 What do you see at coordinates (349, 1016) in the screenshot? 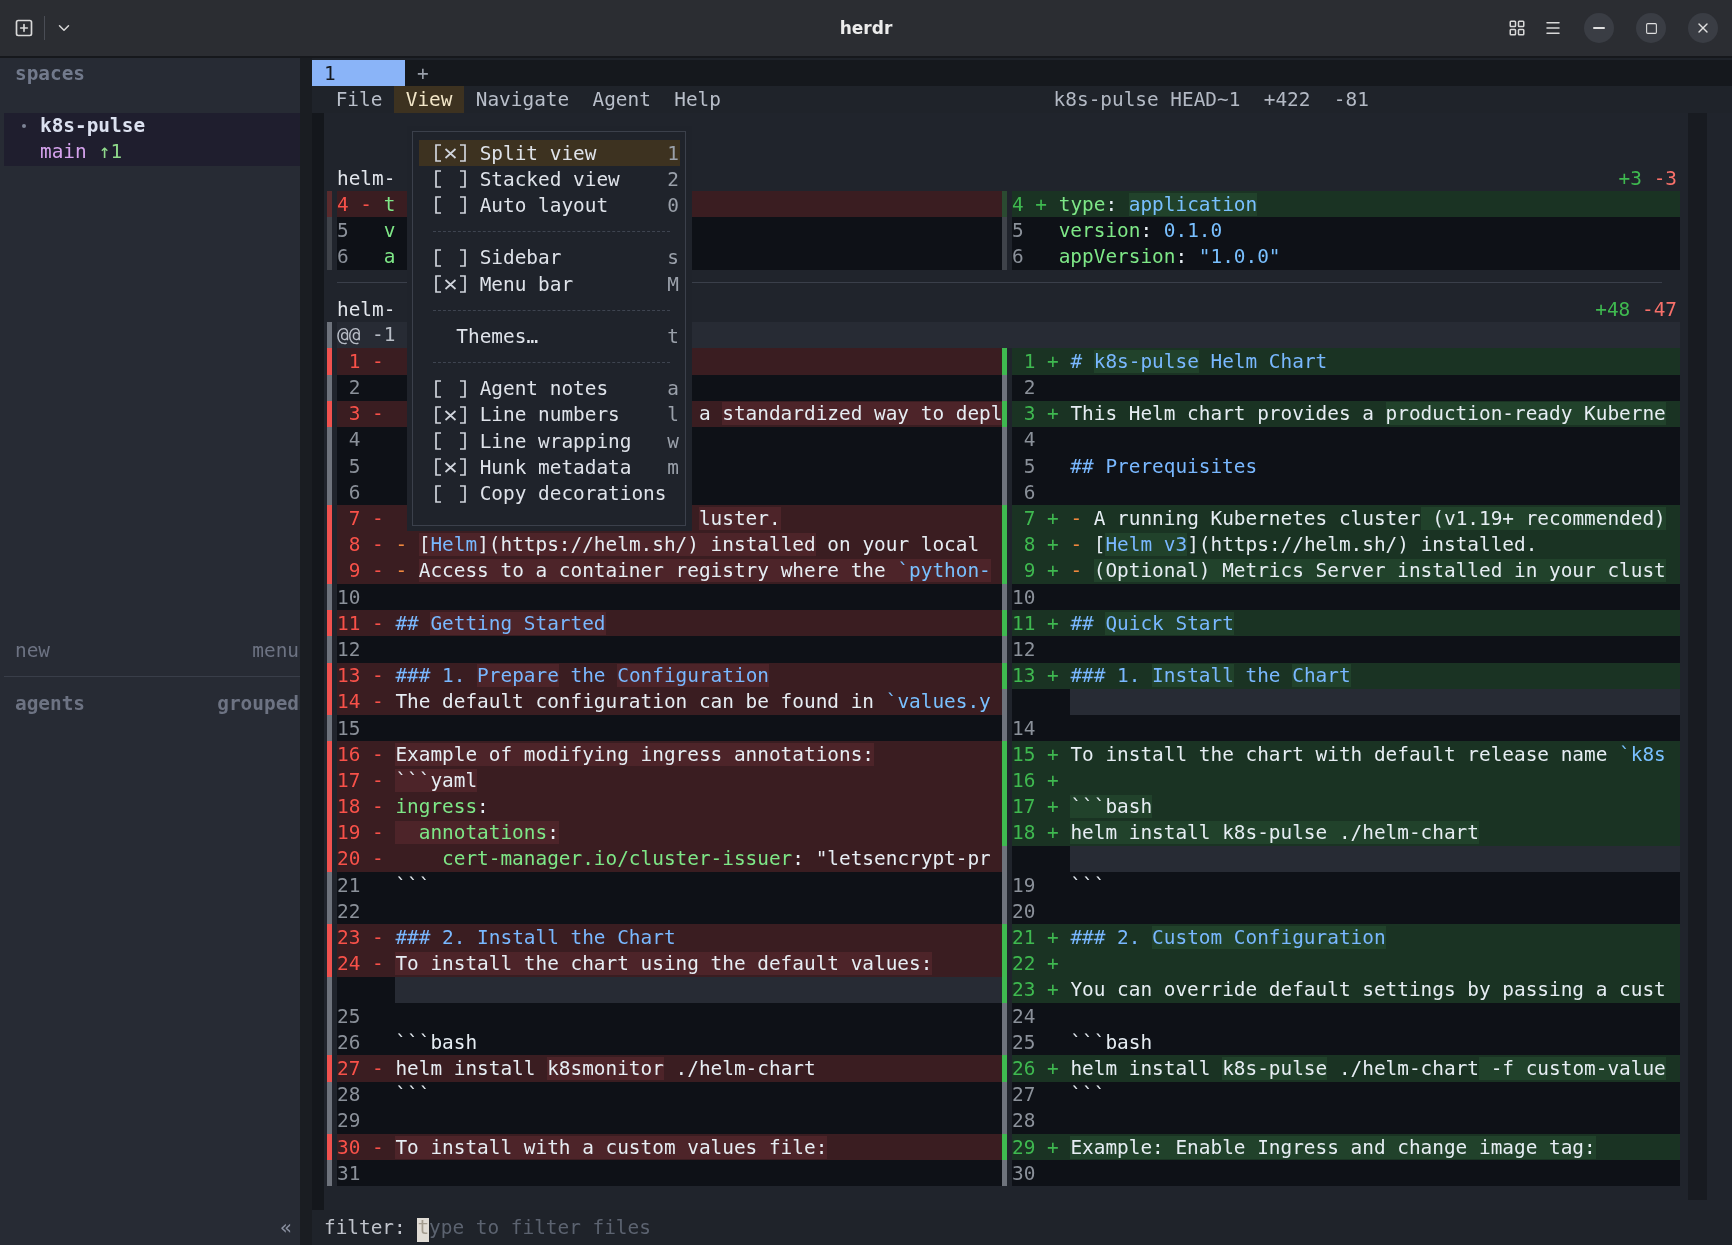
I see `line-number: 25` at bounding box center [349, 1016].